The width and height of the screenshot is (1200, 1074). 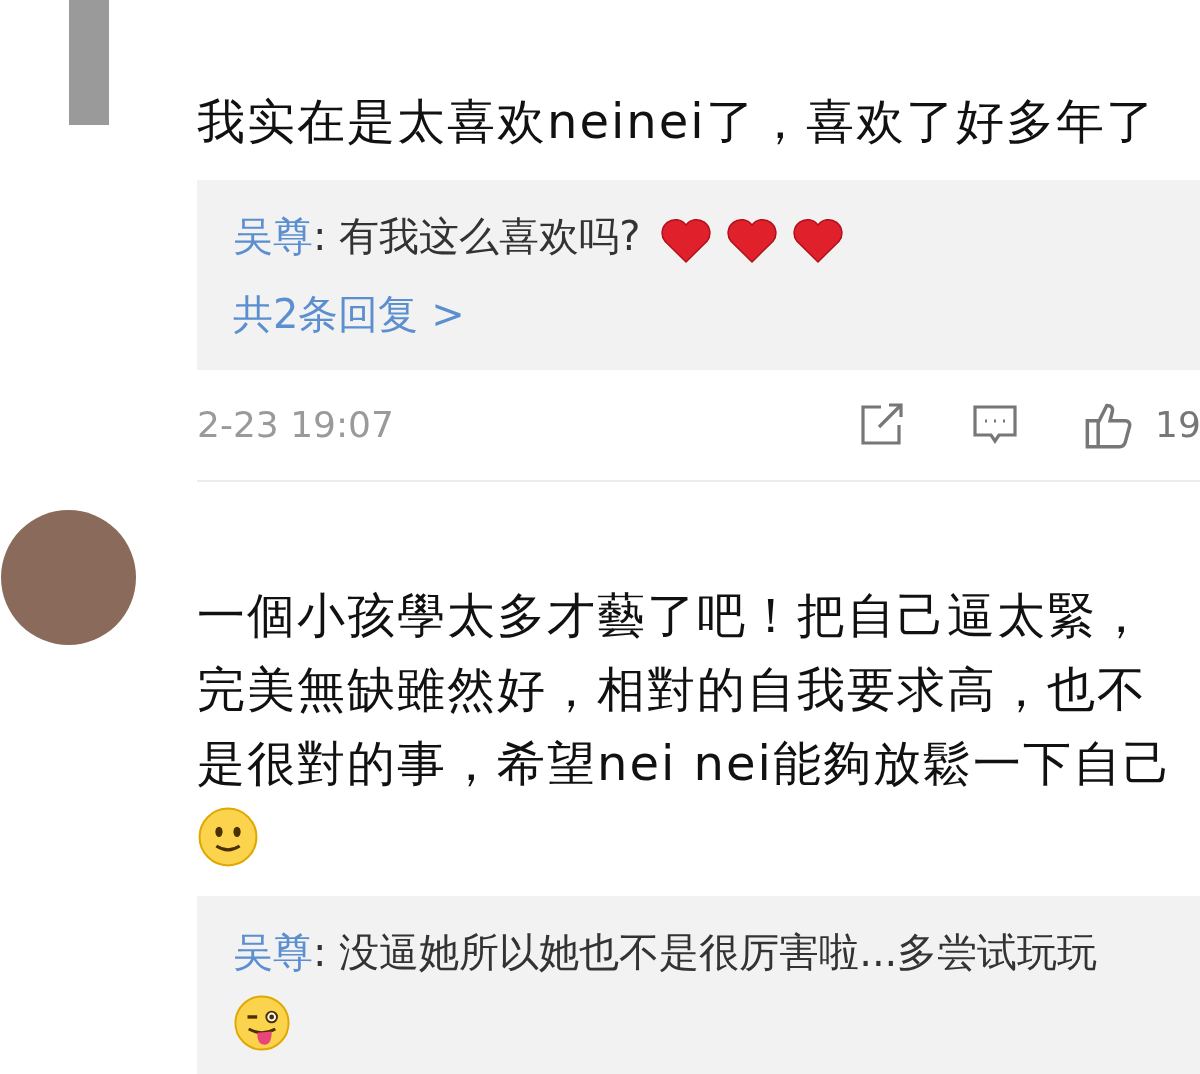 What do you see at coordinates (1177, 425) in the screenshot?
I see `like-count: 19` at bounding box center [1177, 425].